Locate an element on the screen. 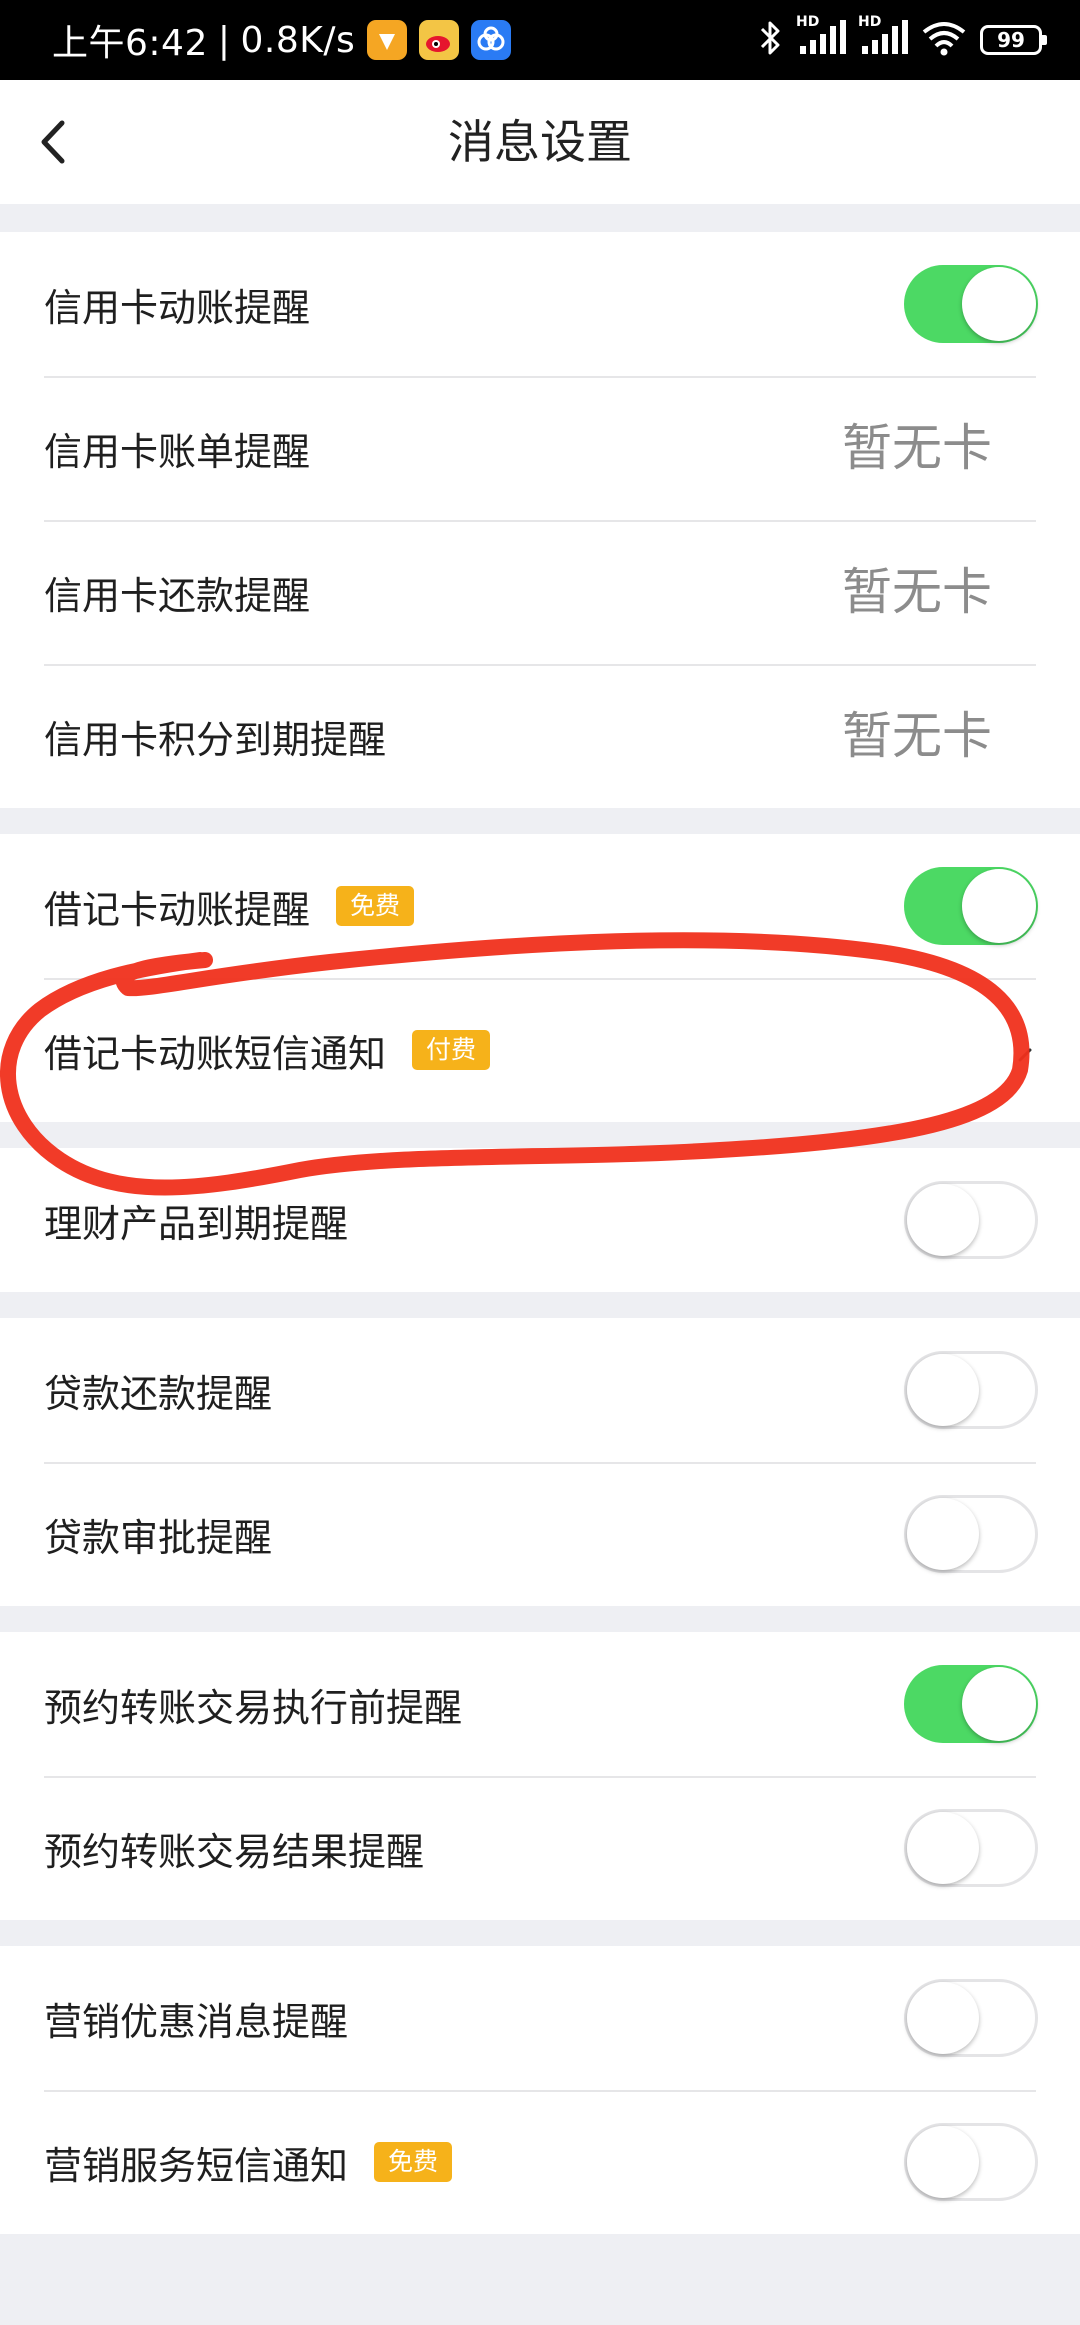 This screenshot has height=2325, width=1080. status-time: 上午6:42 is located at coordinates (130, 43).